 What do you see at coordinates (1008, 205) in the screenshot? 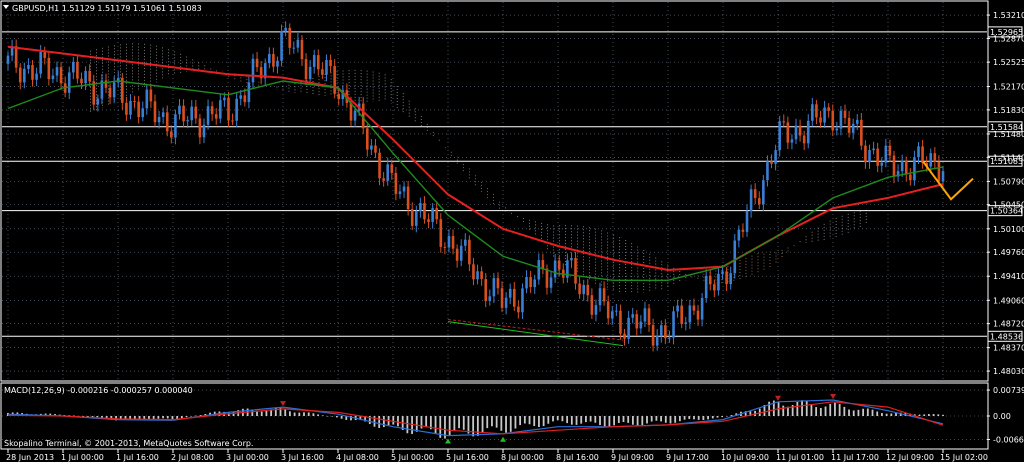
I see `price-tick-label: 1.50450` at bounding box center [1008, 205].